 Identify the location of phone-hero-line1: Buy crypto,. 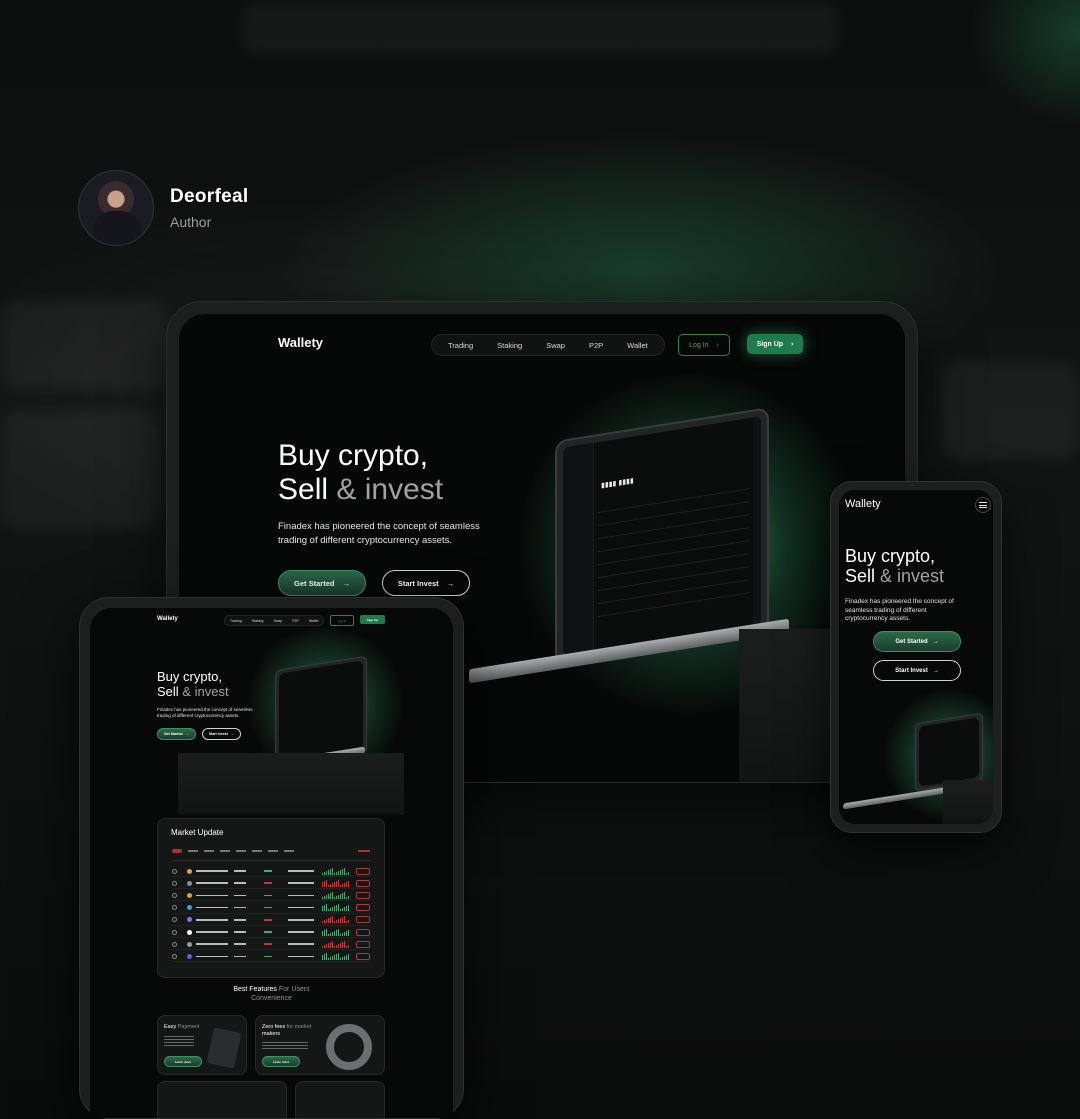
(890, 556).